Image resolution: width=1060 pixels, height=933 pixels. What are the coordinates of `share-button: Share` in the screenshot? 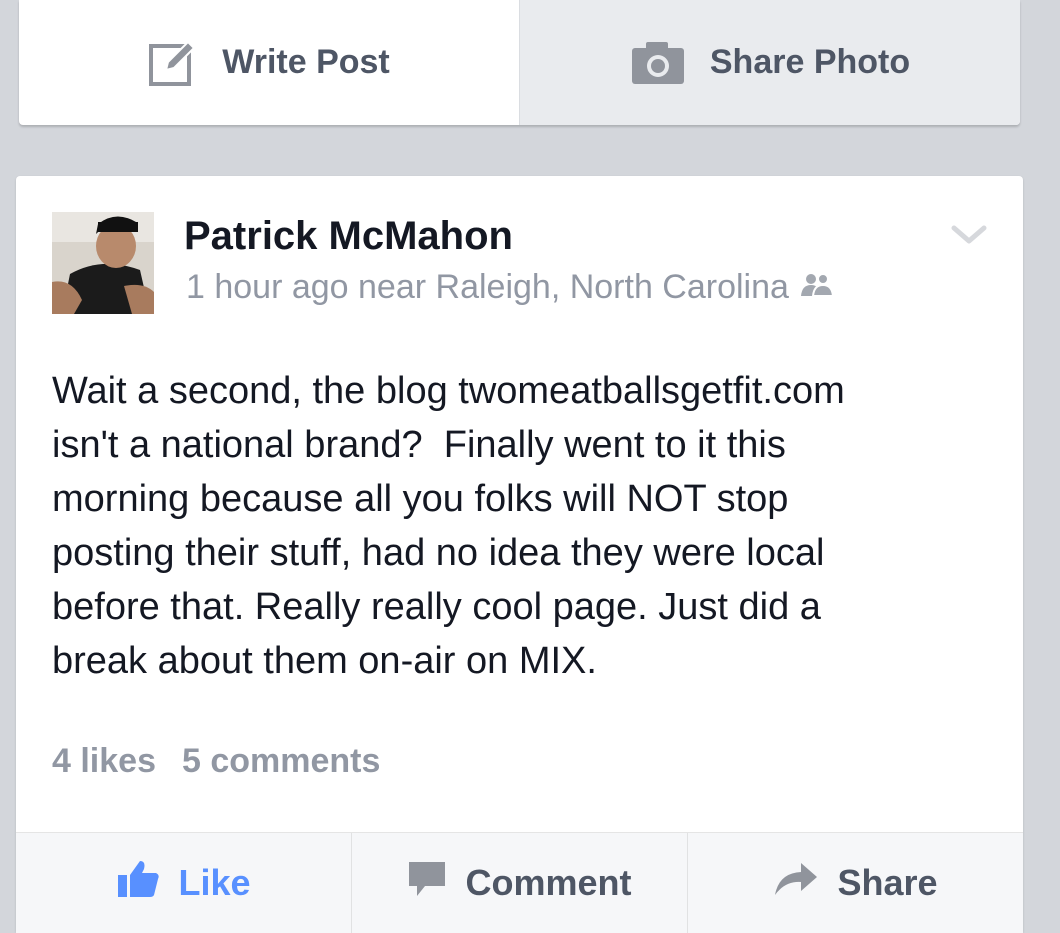 It's located at (855, 883).